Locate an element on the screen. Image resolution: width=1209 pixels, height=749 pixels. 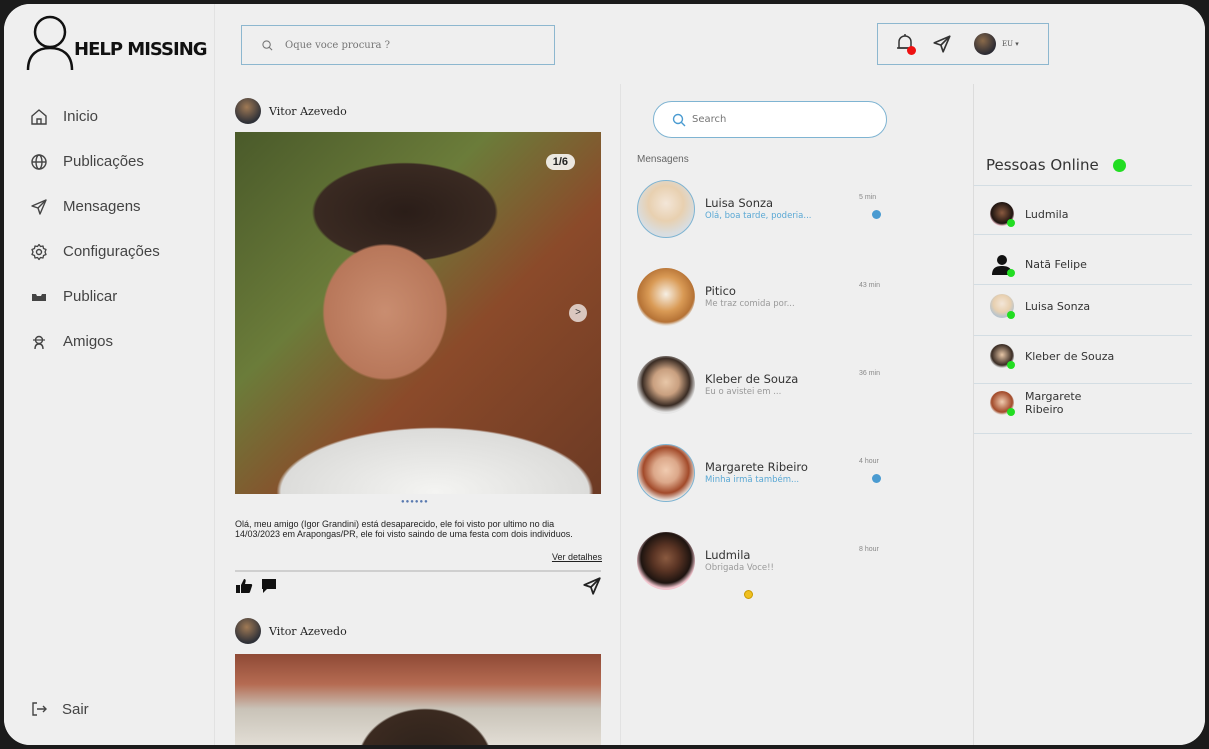
online-person: Luisa Sonza is located at coordinates (1040, 306).